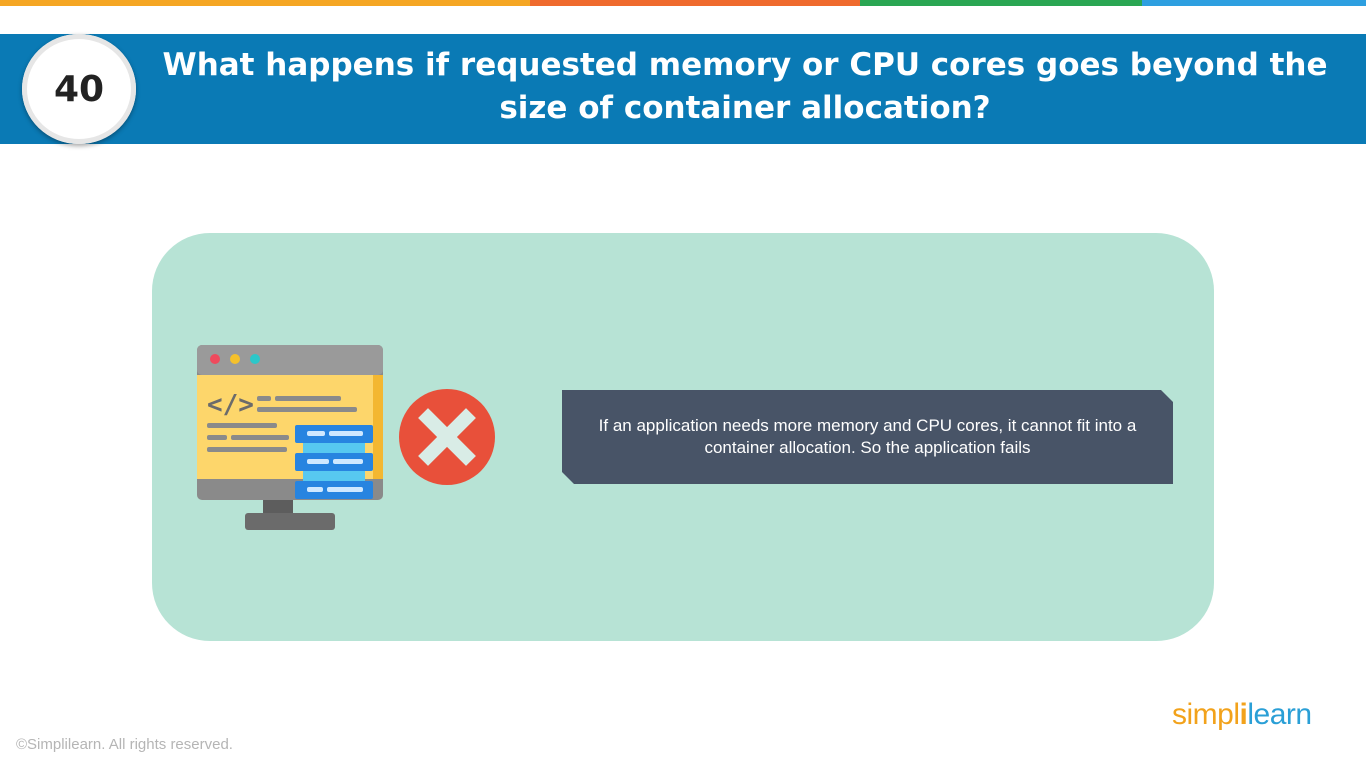  Describe the element at coordinates (1242, 715) in the screenshot. I see `simplilearn-logo: simplilearn` at that location.